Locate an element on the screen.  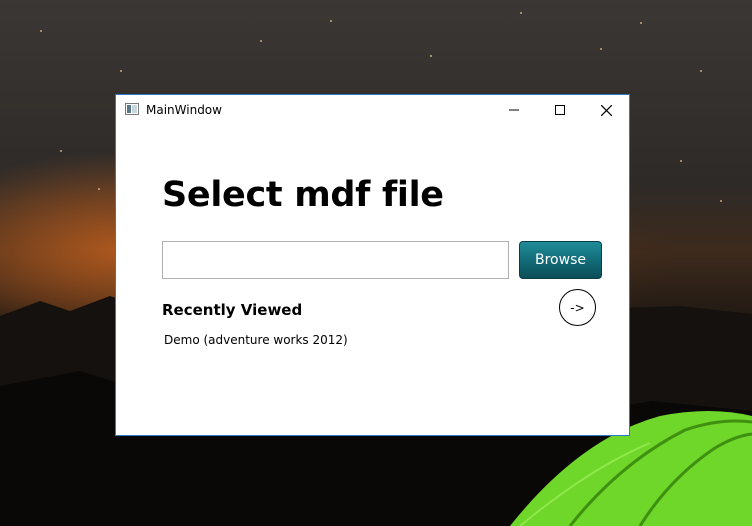
close-button is located at coordinates (606, 110).